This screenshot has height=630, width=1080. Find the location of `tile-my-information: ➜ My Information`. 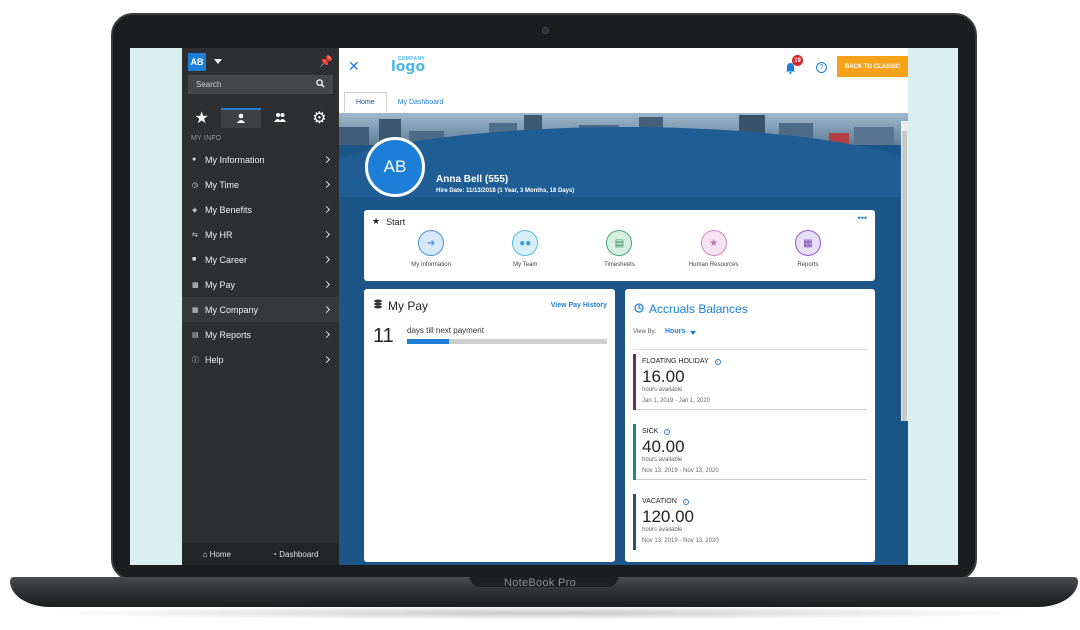

tile-my-information: ➜ My Information is located at coordinates (431, 249).